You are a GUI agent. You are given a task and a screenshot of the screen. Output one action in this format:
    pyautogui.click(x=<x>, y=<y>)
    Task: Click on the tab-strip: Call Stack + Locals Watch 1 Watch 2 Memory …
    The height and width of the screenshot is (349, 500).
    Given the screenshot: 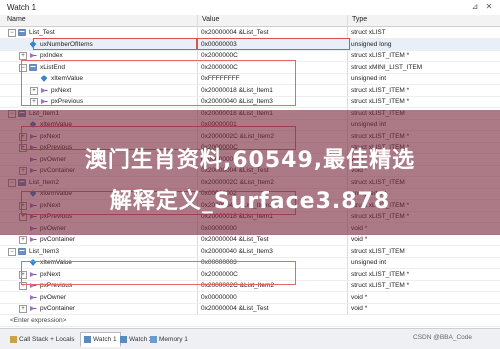 What is the action you would take?
    pyautogui.click(x=250, y=338)
    